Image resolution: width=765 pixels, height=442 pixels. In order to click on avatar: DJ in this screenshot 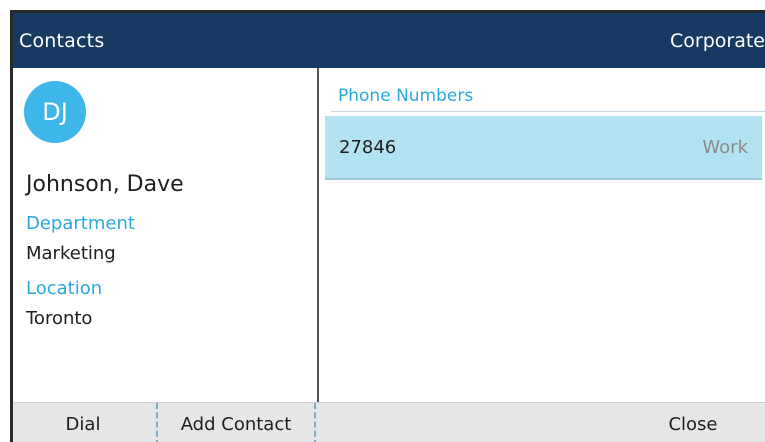, I will do `click(55, 112)`.